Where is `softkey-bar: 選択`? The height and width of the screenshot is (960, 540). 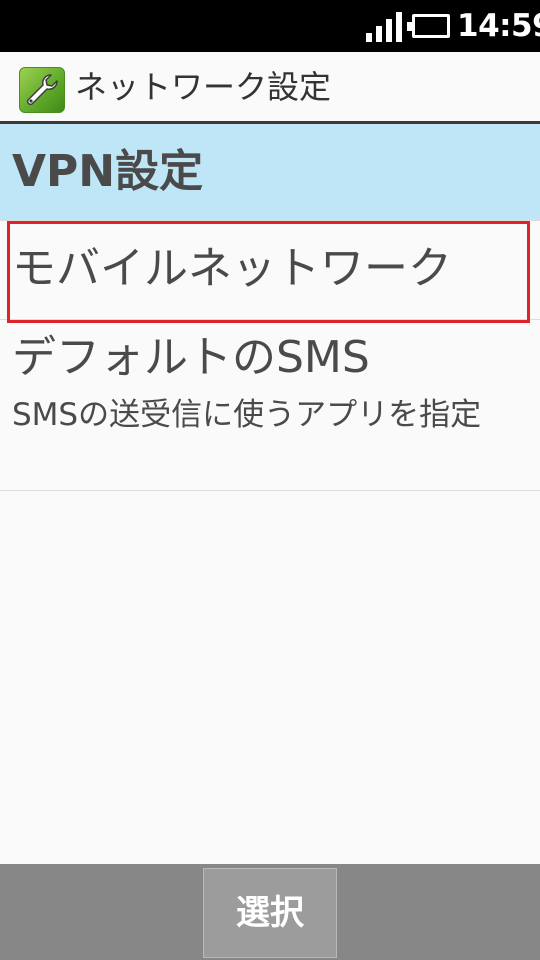
softkey-bar: 選択 is located at coordinates (270, 912).